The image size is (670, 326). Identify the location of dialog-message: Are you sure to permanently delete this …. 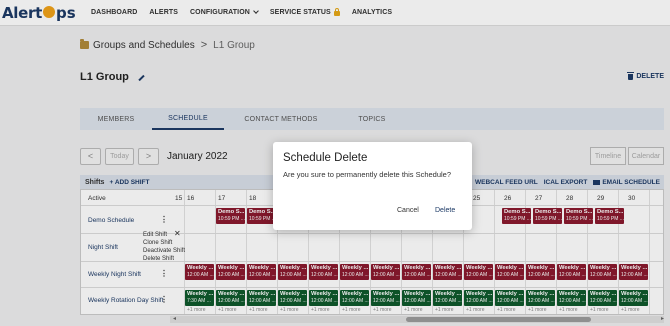
(367, 174).